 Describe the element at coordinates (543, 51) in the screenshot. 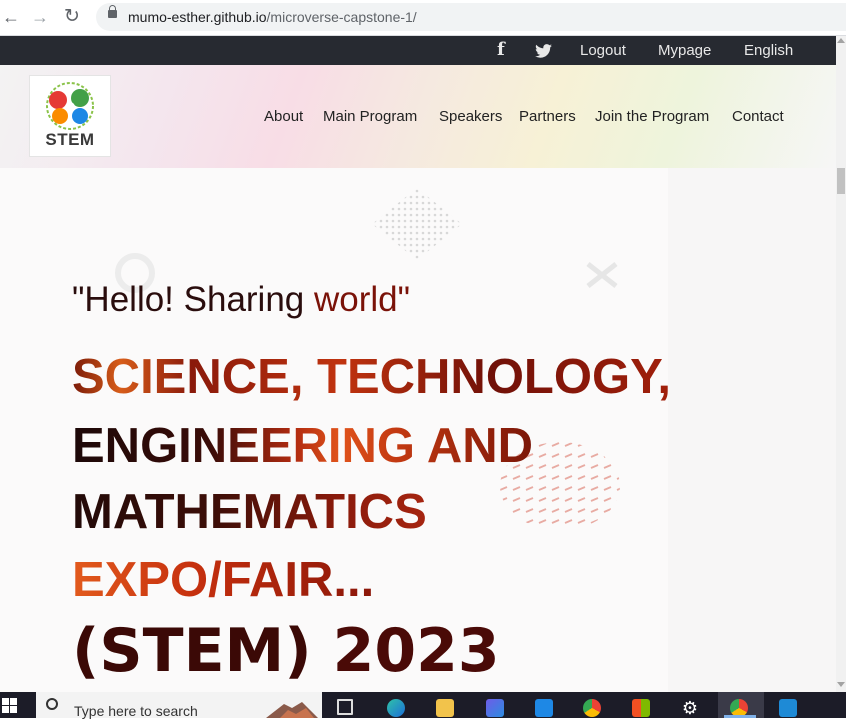

I see `twitter-icon` at that location.